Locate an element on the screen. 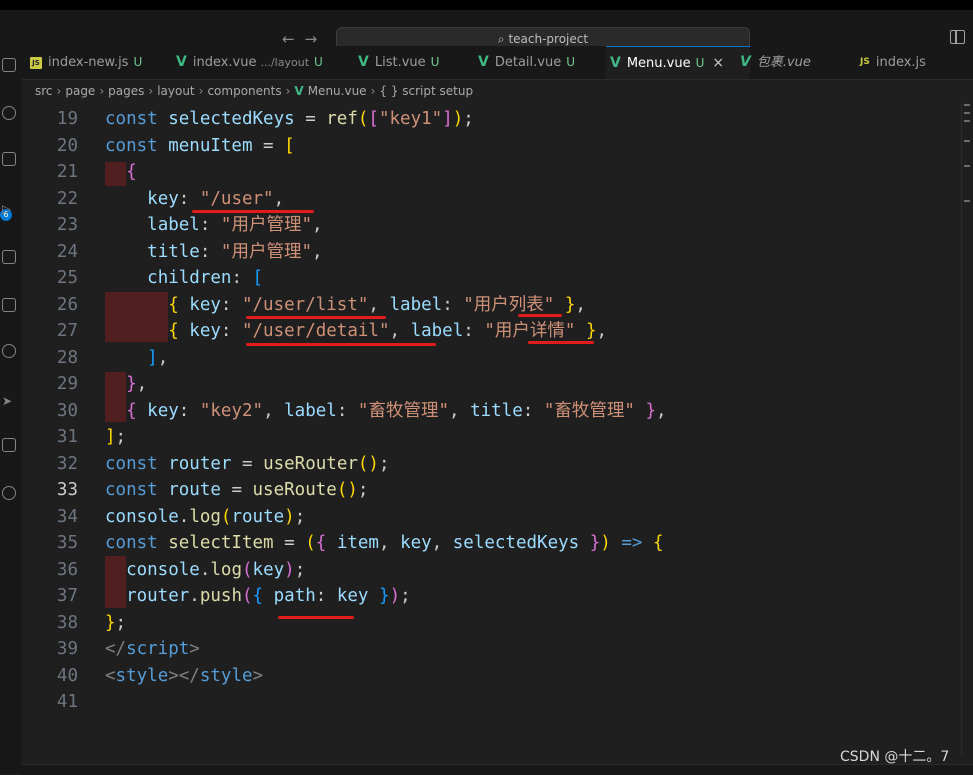  code-line: 29 }, is located at coordinates (487, 384).